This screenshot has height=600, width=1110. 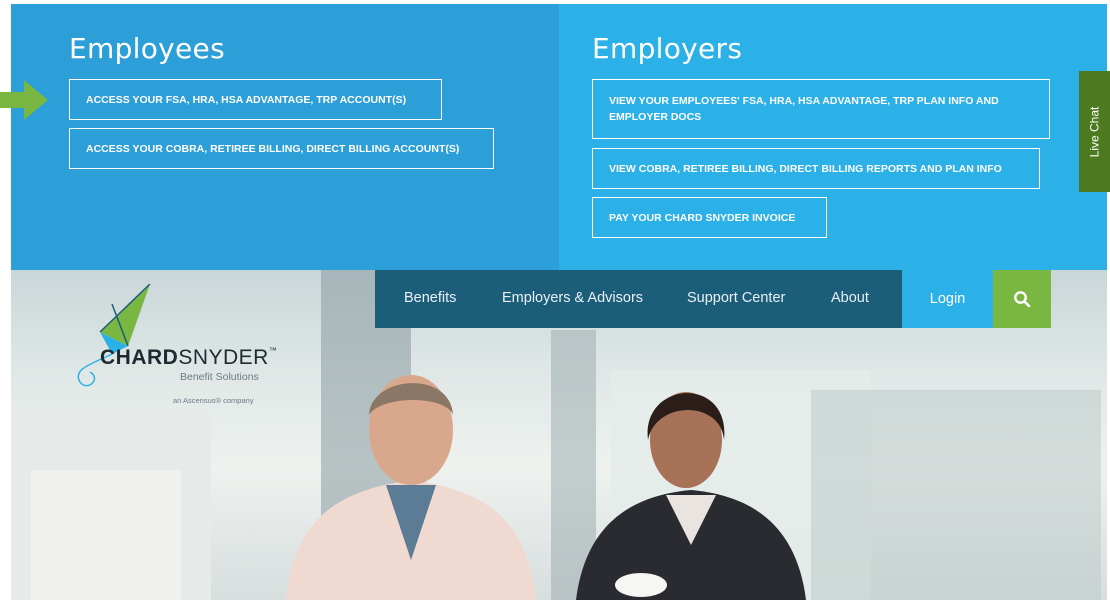 I want to click on search-icon, so click(x=1022, y=299).